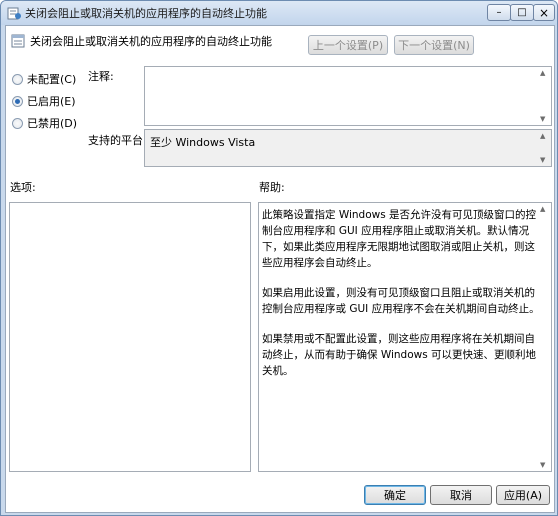 This screenshot has height=516, width=558. Describe the element at coordinates (52, 123) in the screenshot. I see `radio-label: 已禁用(D)` at that location.